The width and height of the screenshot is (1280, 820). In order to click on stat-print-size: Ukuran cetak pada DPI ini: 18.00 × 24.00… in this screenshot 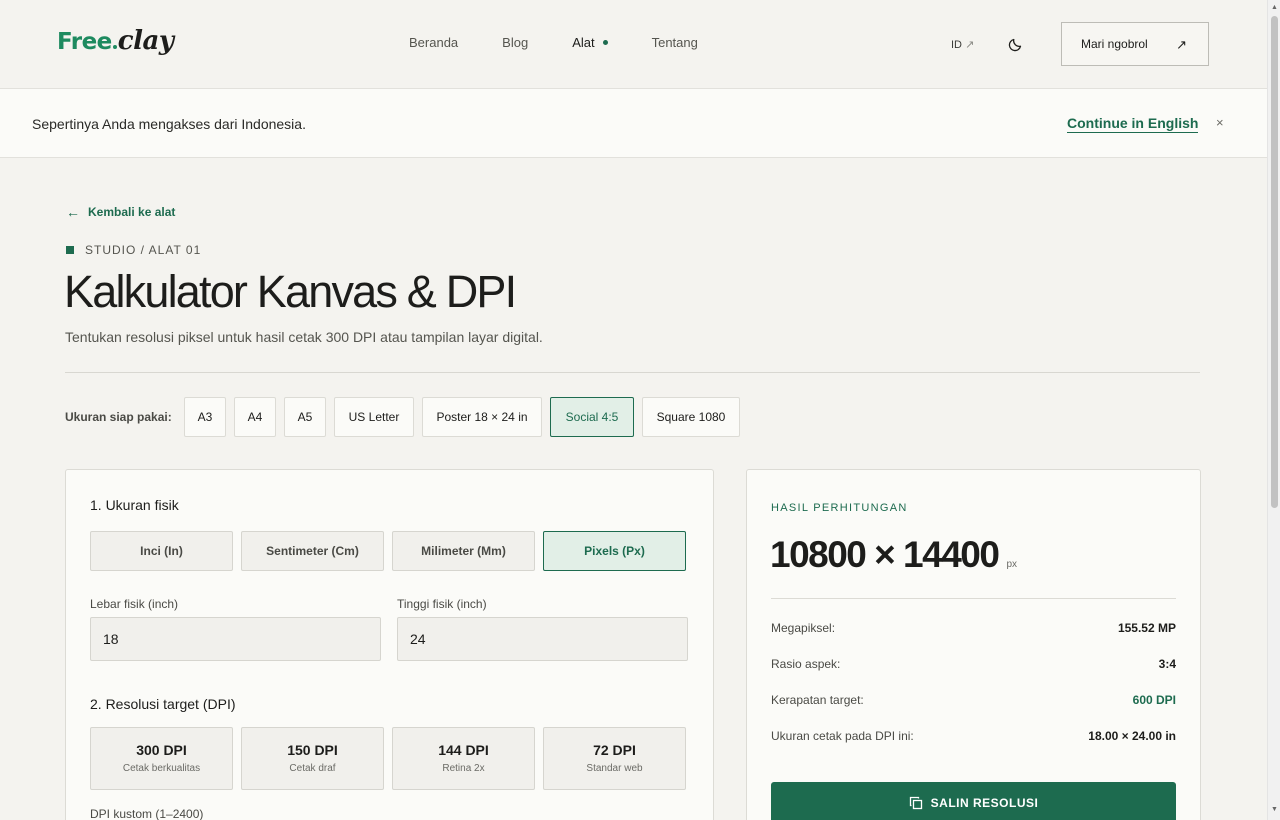, I will do `click(973, 736)`.